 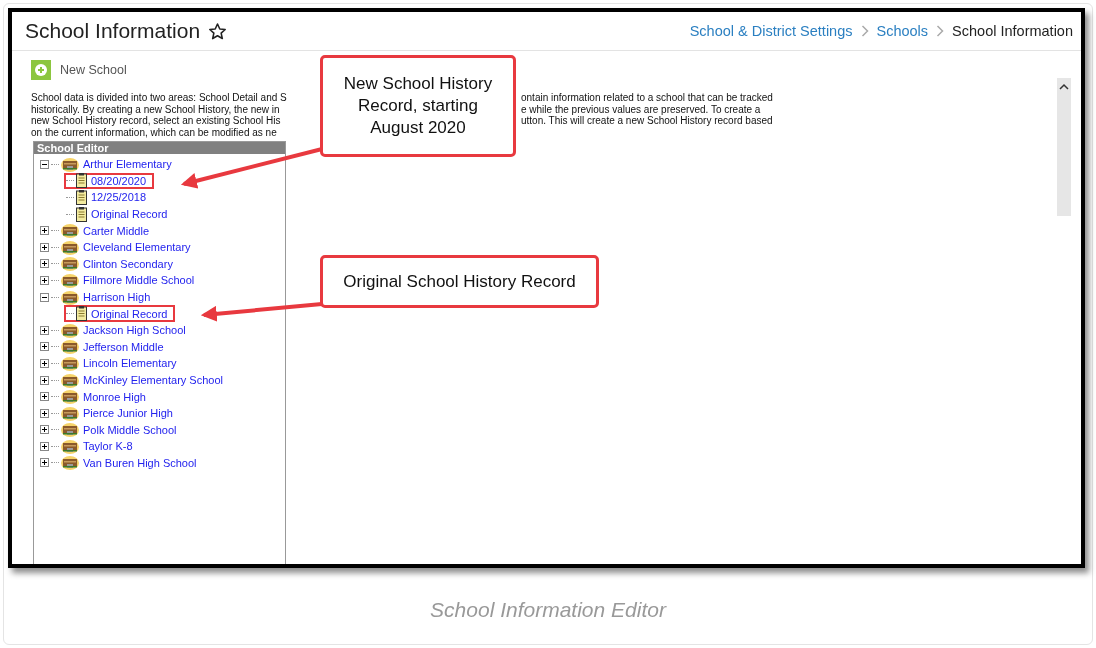 I want to click on figure-caption: School Information Editor, so click(x=548, y=610).